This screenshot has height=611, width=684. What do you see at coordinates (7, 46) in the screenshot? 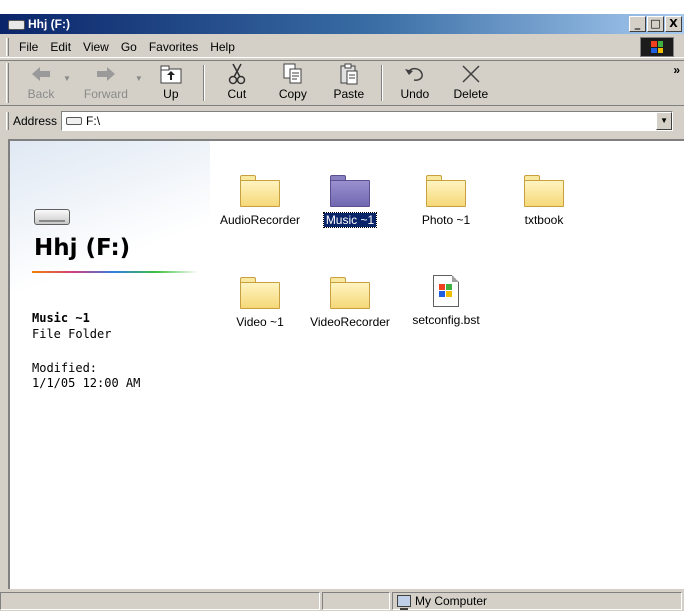
I see `menu-grip` at bounding box center [7, 46].